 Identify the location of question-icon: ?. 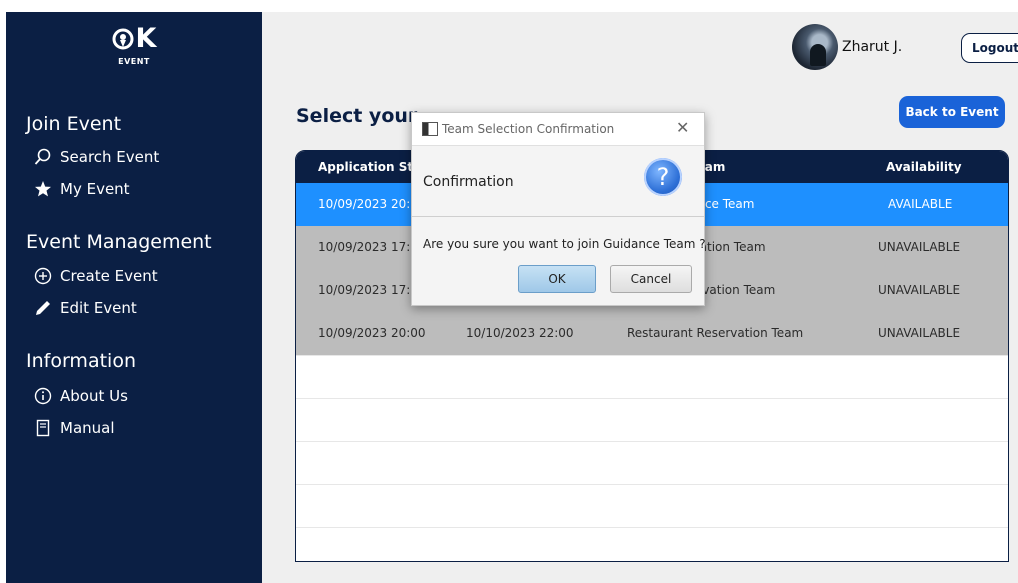
(663, 177).